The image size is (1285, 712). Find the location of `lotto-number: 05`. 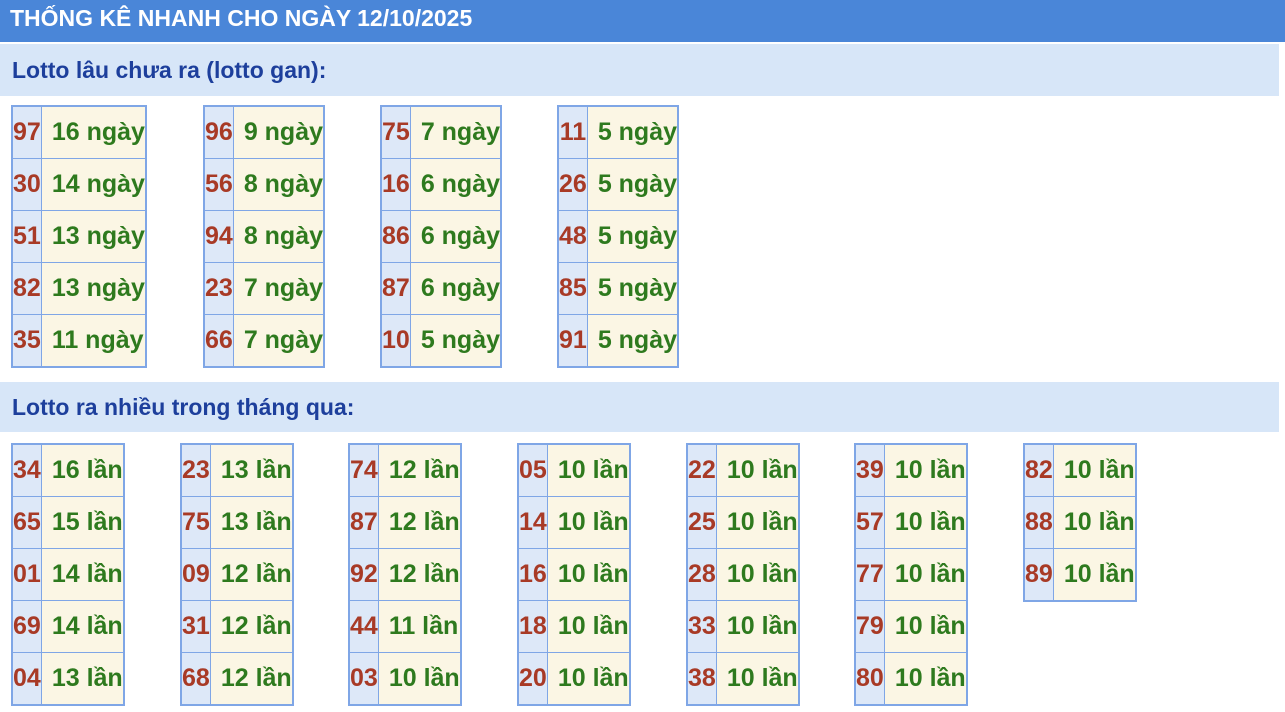

lotto-number: 05 is located at coordinates (532, 470).